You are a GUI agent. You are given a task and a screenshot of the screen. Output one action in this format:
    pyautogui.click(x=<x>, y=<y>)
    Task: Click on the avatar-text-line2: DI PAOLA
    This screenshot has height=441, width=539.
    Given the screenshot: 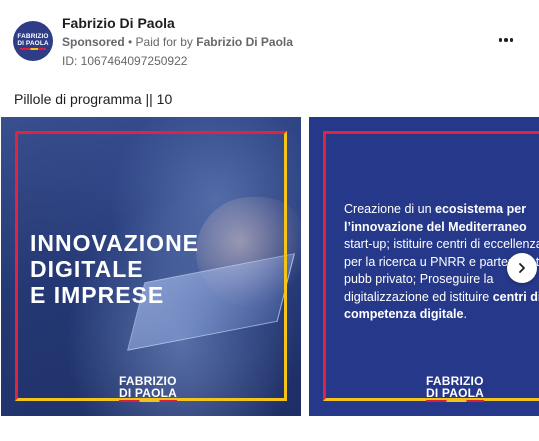 What is the action you would take?
    pyautogui.click(x=33, y=43)
    